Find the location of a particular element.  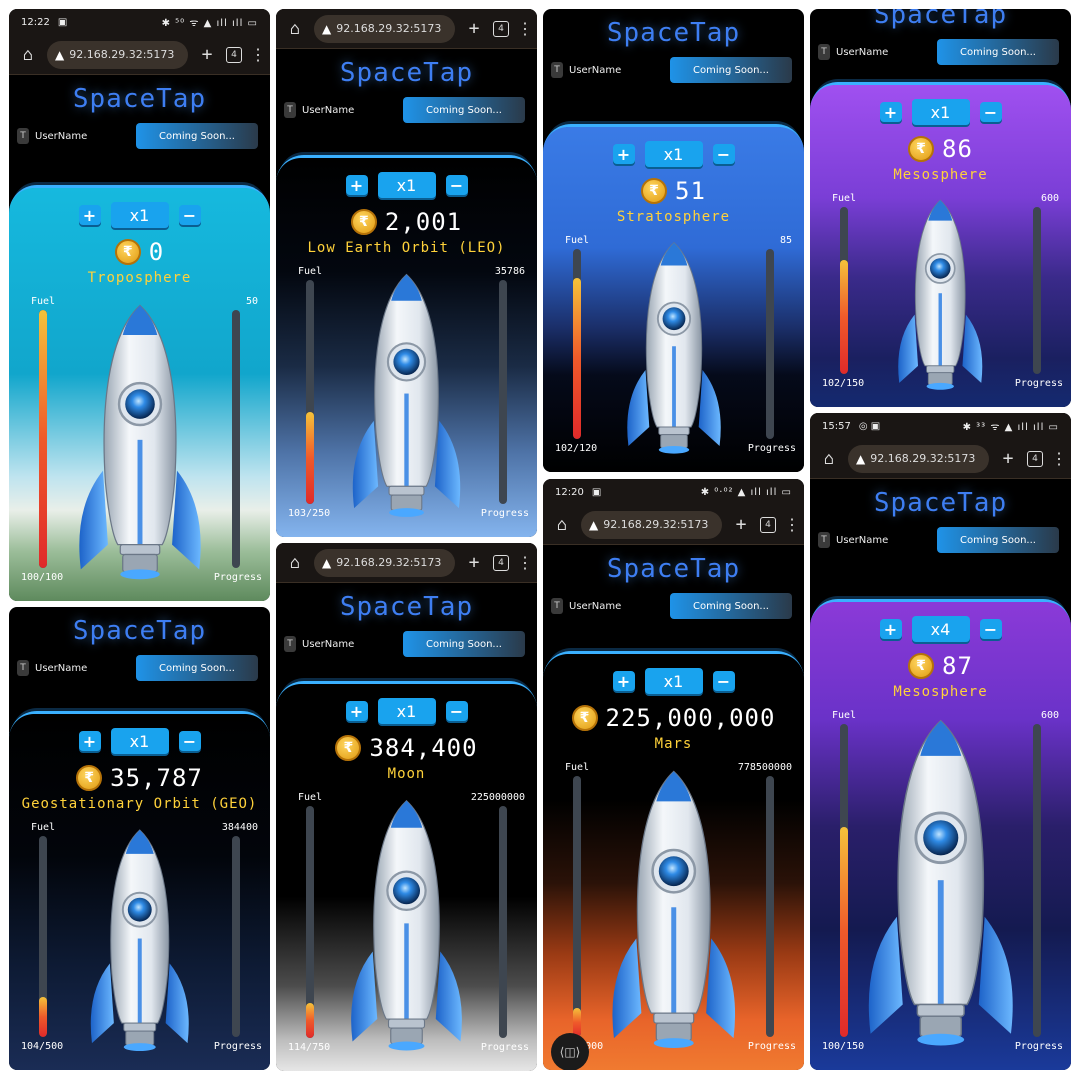

location-name: Troposphere is located at coordinates (139, 278).